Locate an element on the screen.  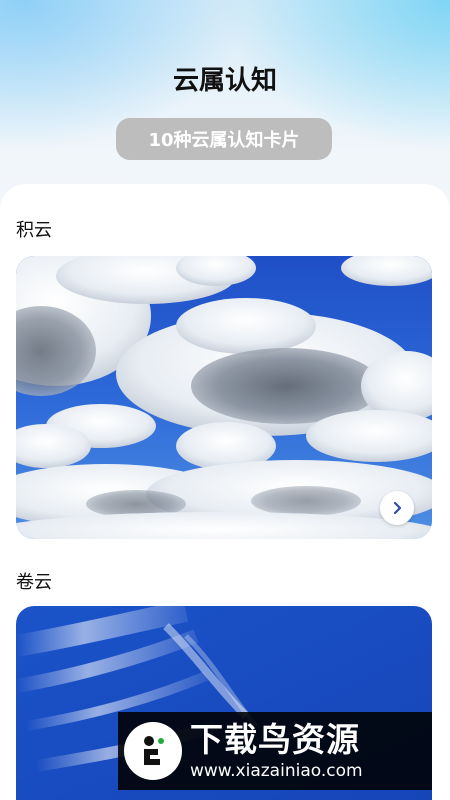
section-label-cumulus: 积云 is located at coordinates (34, 230).